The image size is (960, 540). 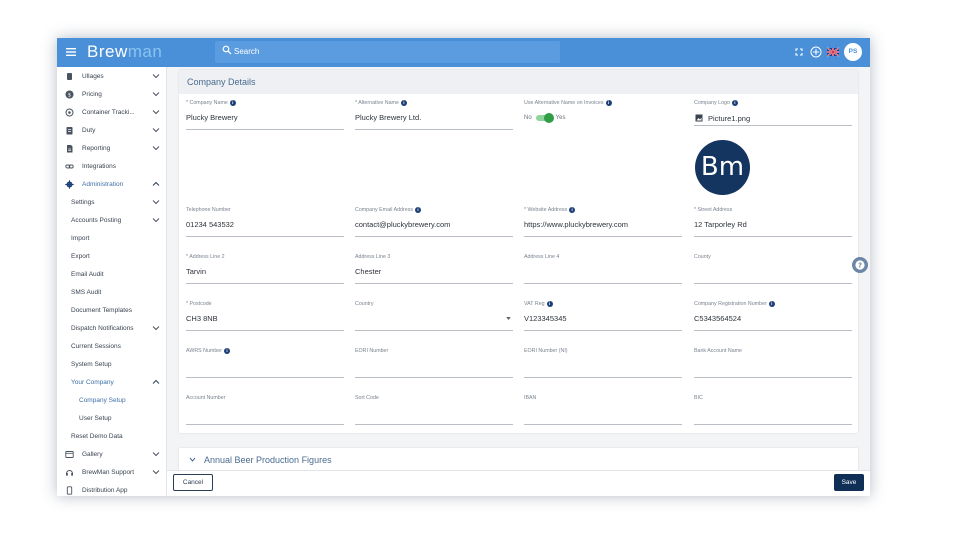 What do you see at coordinates (111, 94) in the screenshot?
I see `sidebar-item-pricing: $ Pricing` at bounding box center [111, 94].